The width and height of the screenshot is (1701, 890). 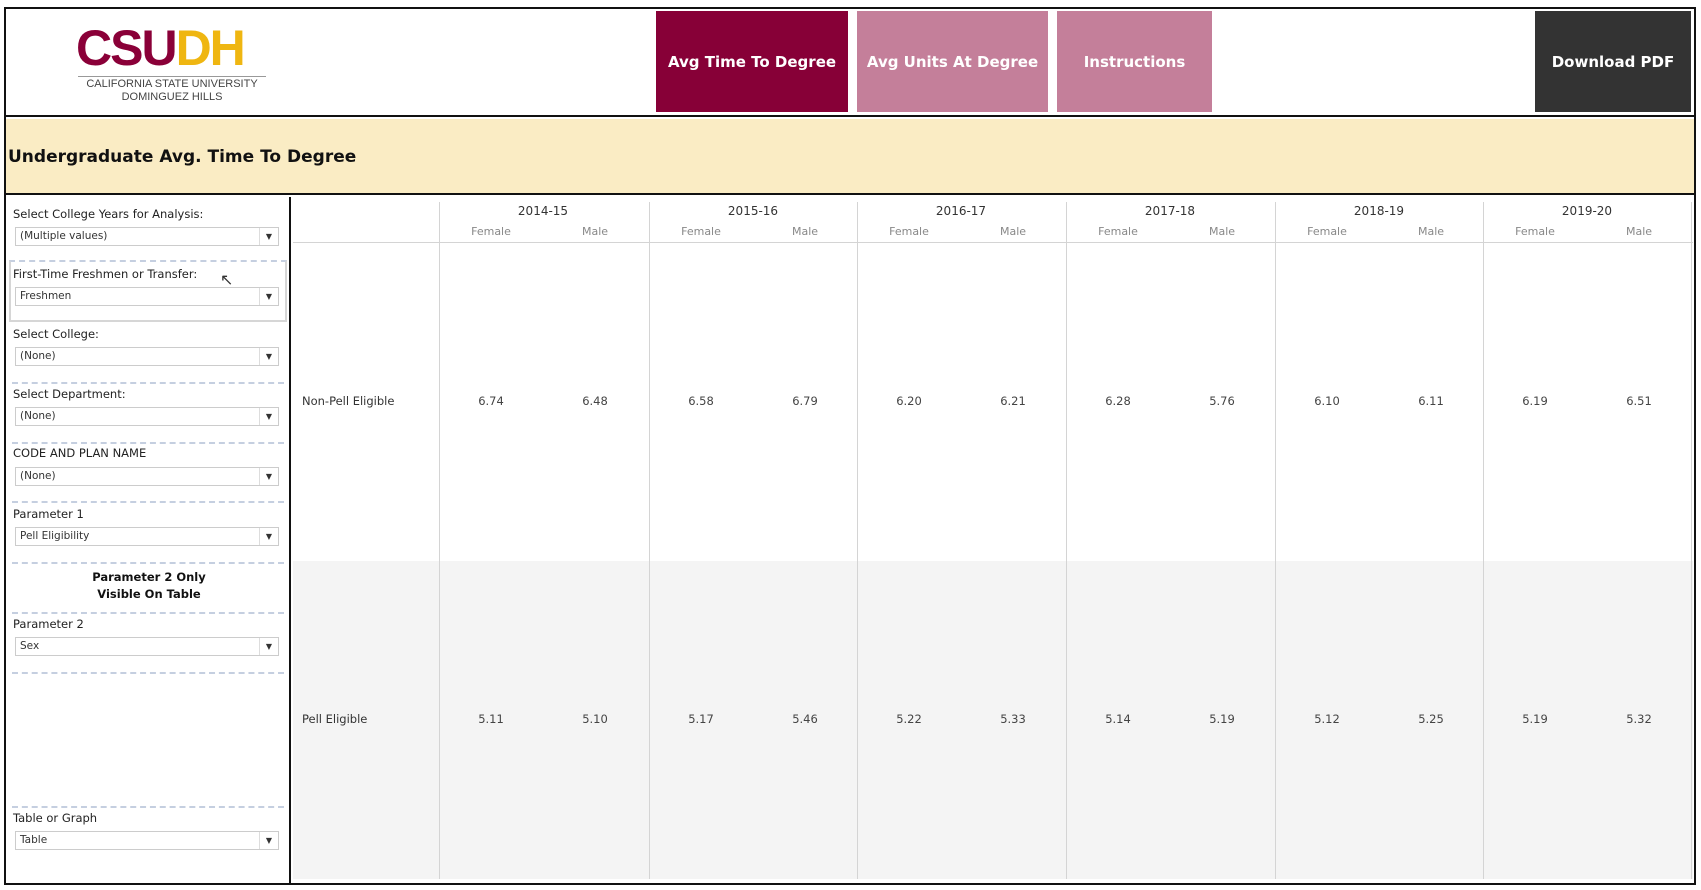 What do you see at coordinates (595, 719) in the screenshot?
I see `table-cell: 5.10` at bounding box center [595, 719].